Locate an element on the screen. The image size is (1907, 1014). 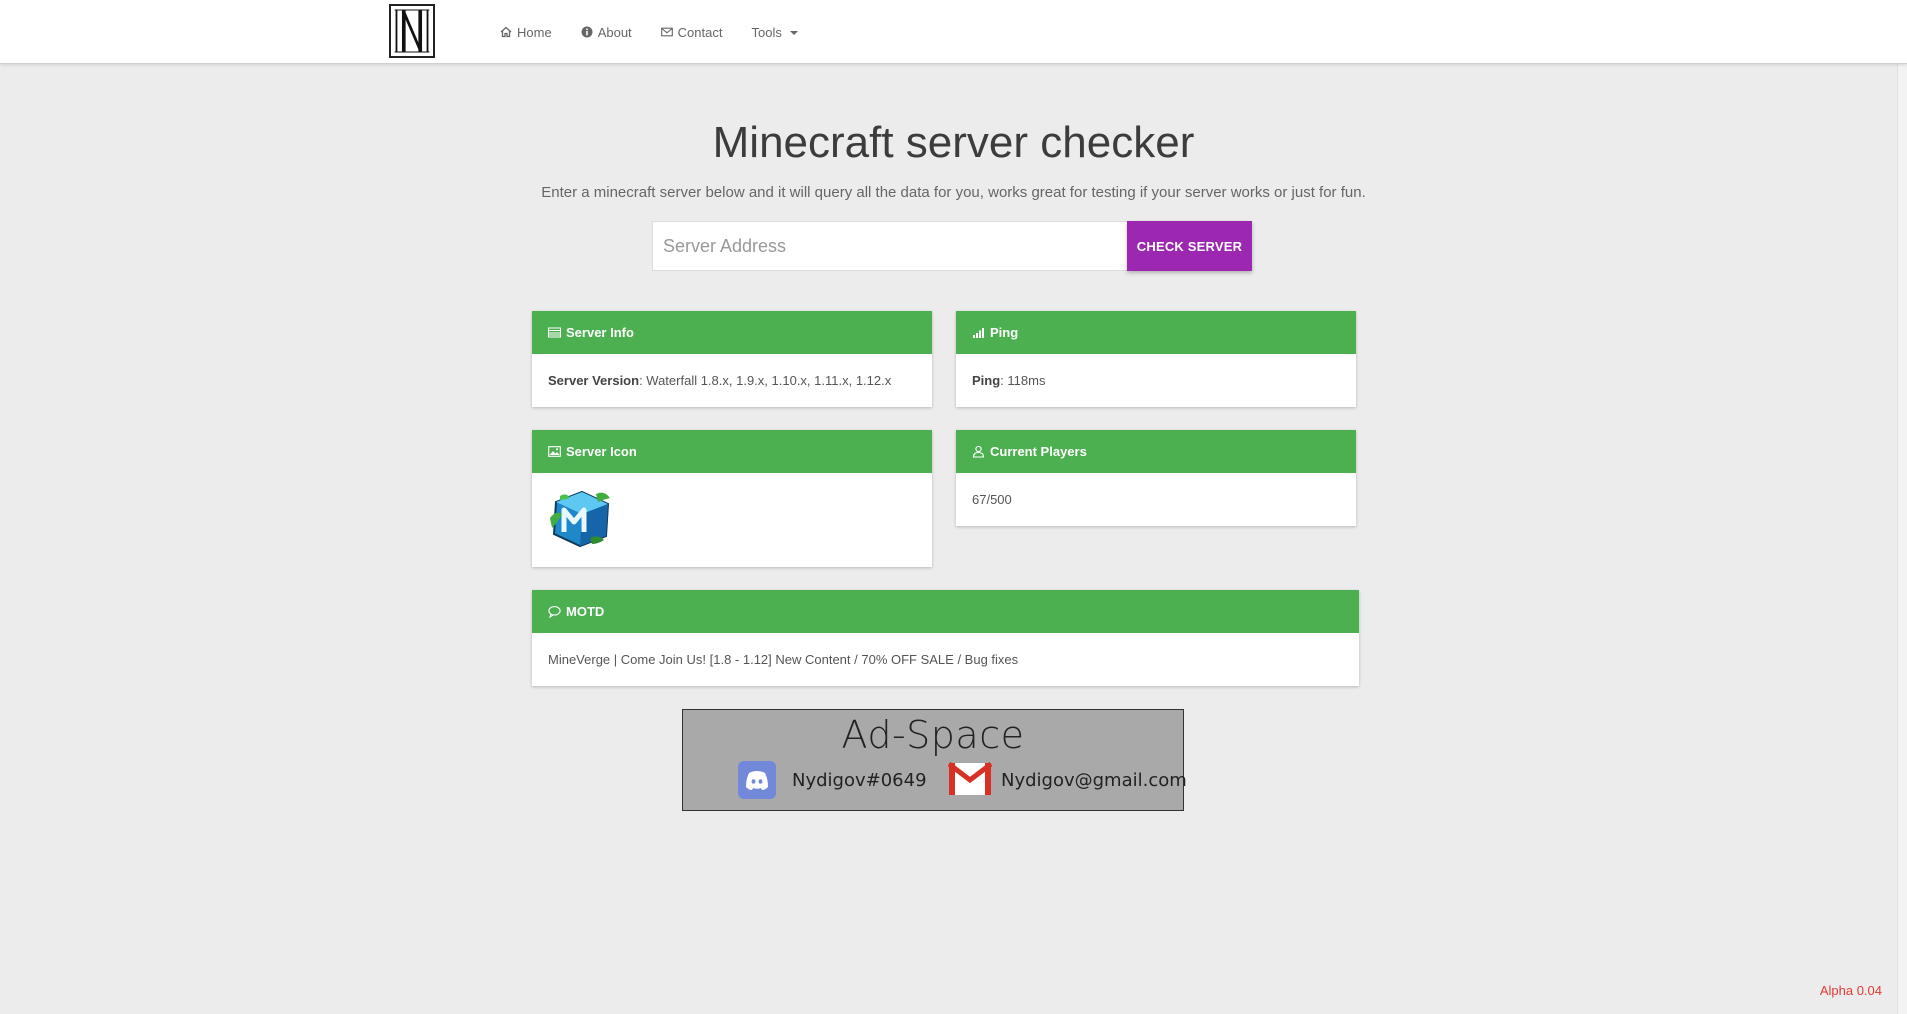
home-icon is located at coordinates (506, 32).